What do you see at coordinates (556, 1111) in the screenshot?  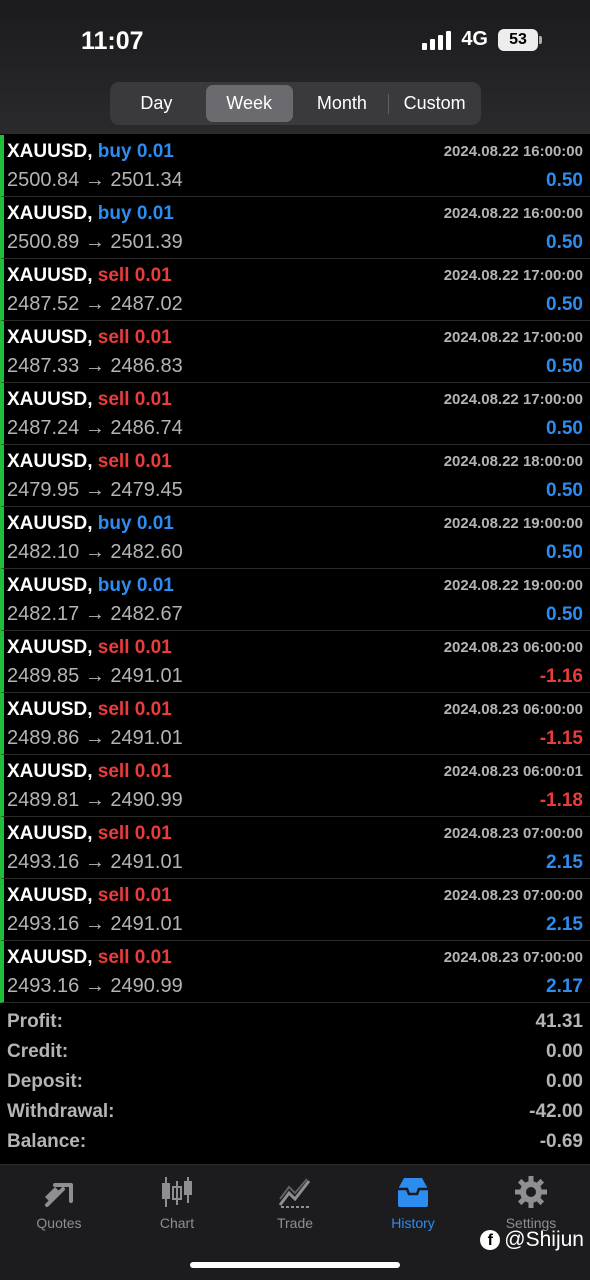 I see `summary-value: -42.00` at bounding box center [556, 1111].